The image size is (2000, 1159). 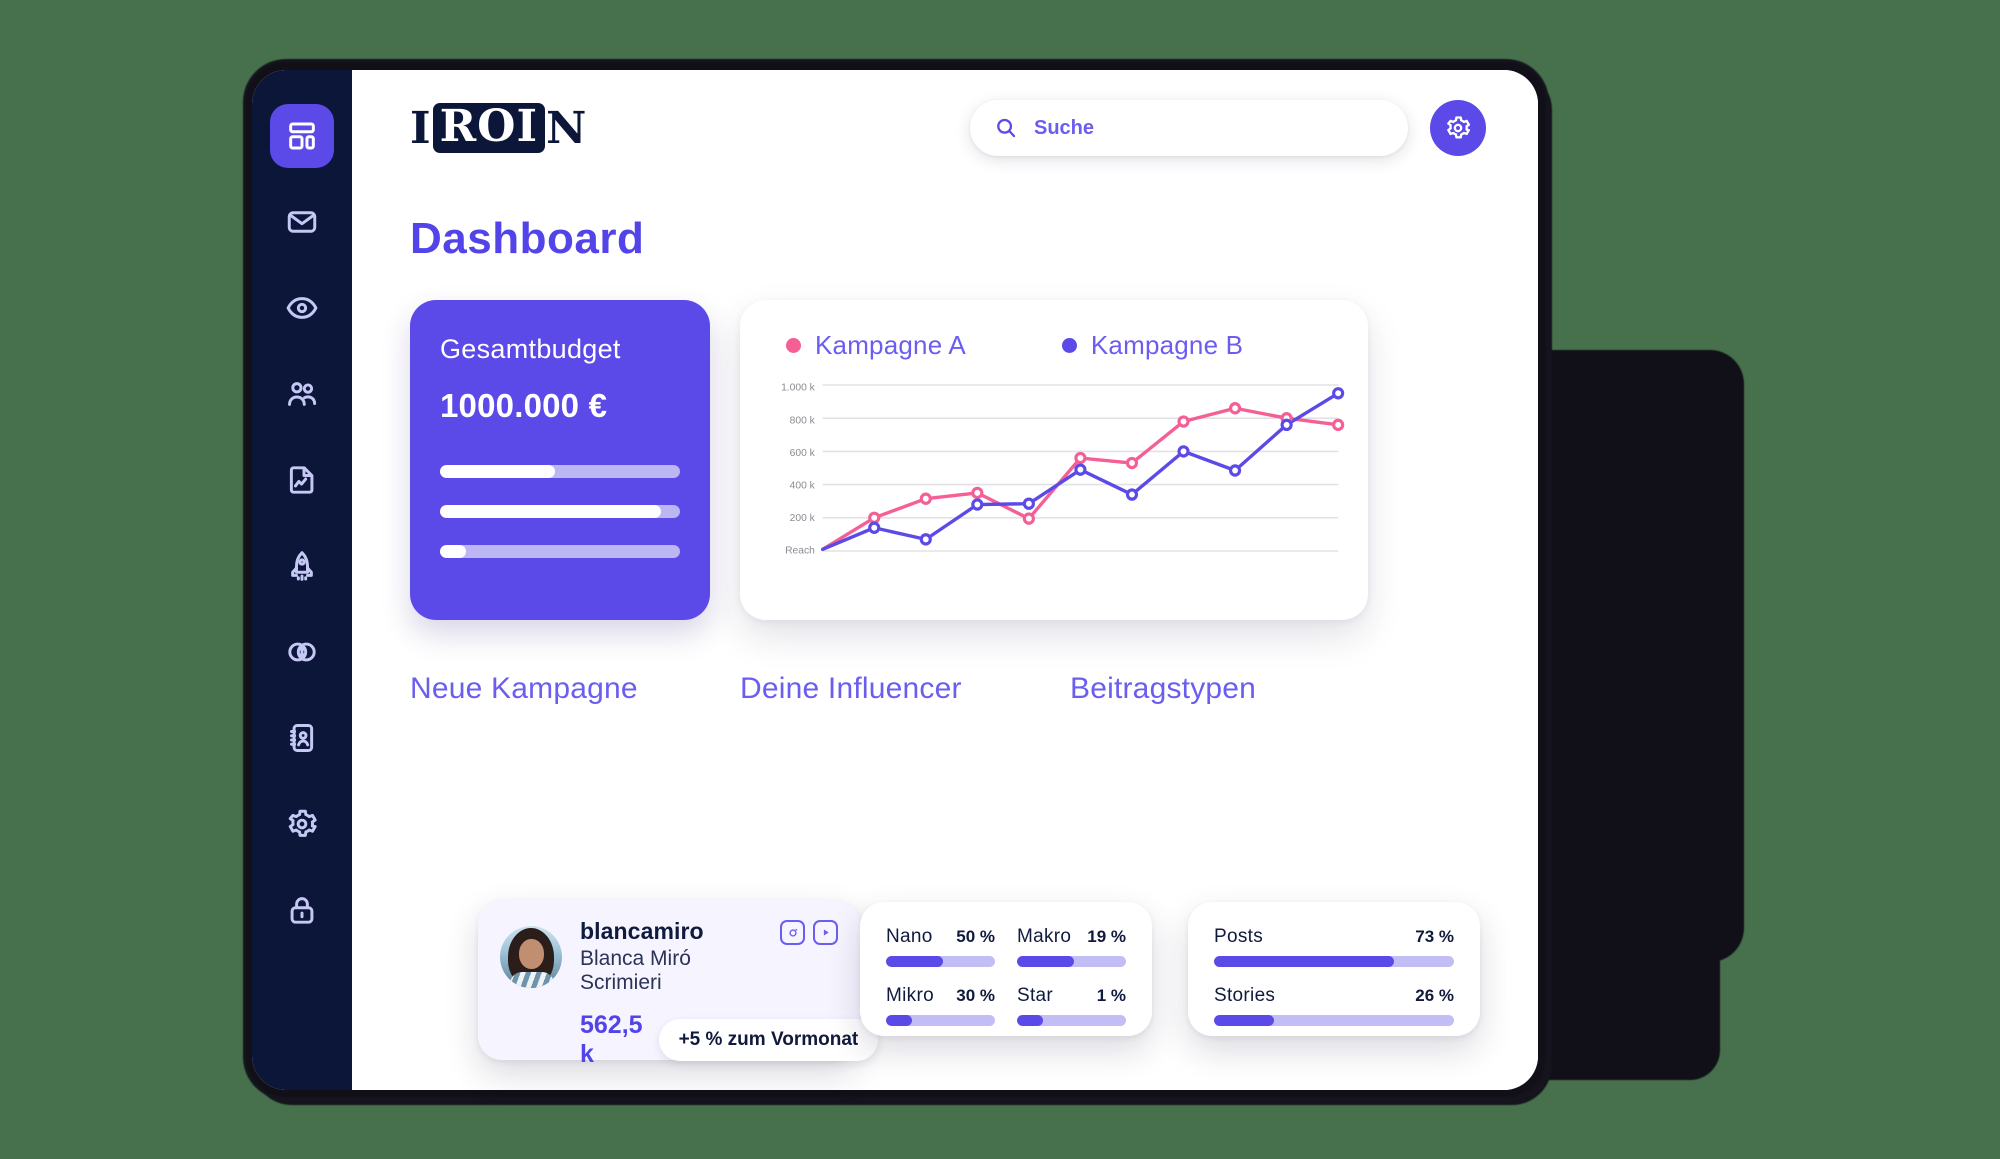 I want to click on page-title: Dashboard, so click(x=527, y=238).